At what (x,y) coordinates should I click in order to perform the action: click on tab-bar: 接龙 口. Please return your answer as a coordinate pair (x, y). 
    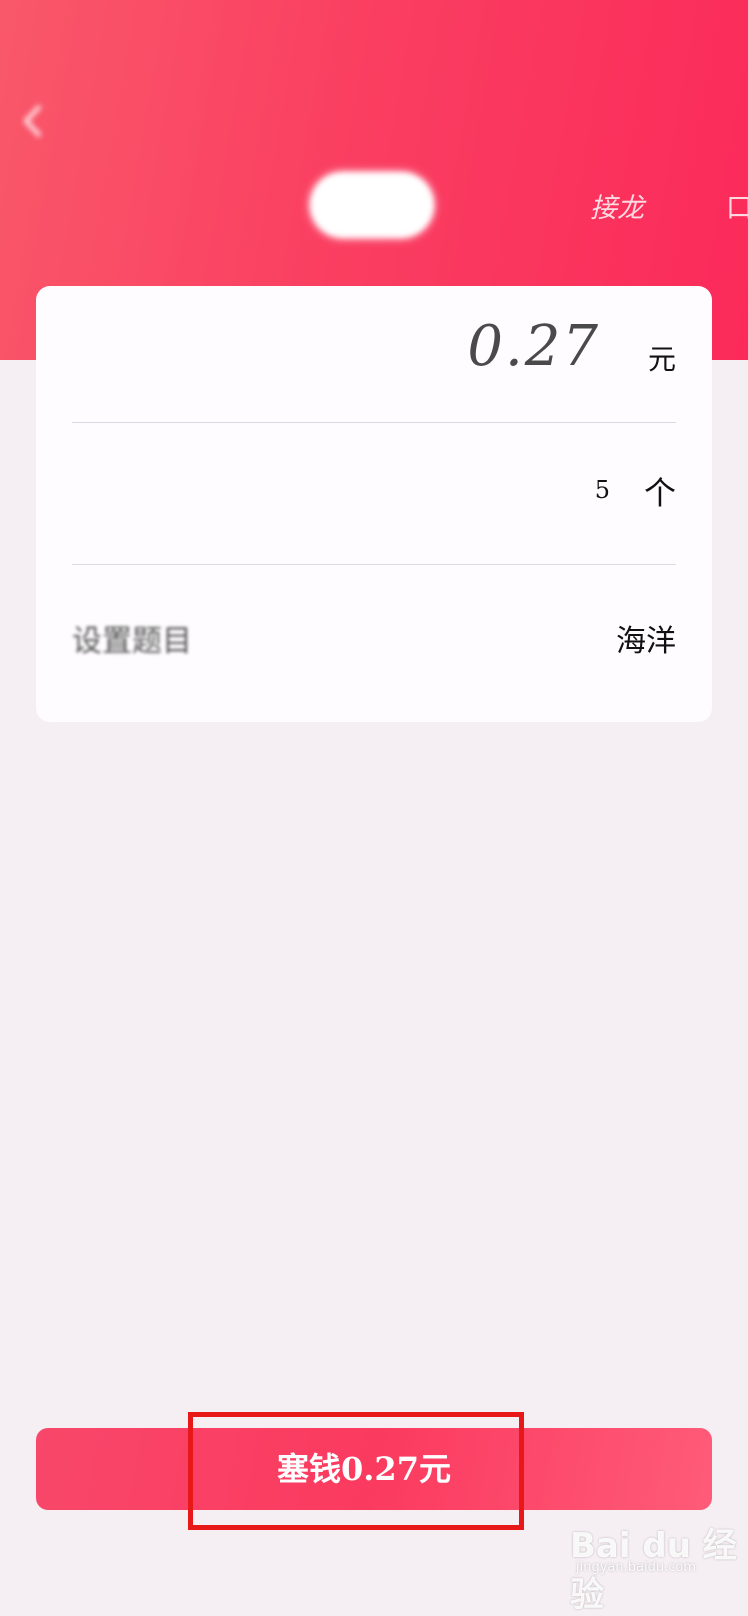
    Looking at the image, I should click on (374, 208).